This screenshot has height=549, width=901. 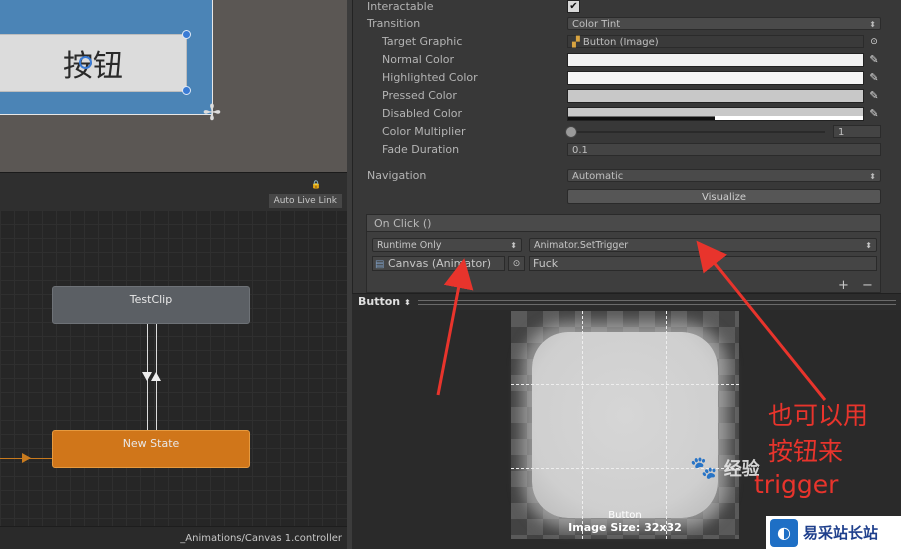 What do you see at coordinates (761, 320) in the screenshot?
I see `annotation-arrow-right` at bounding box center [761, 320].